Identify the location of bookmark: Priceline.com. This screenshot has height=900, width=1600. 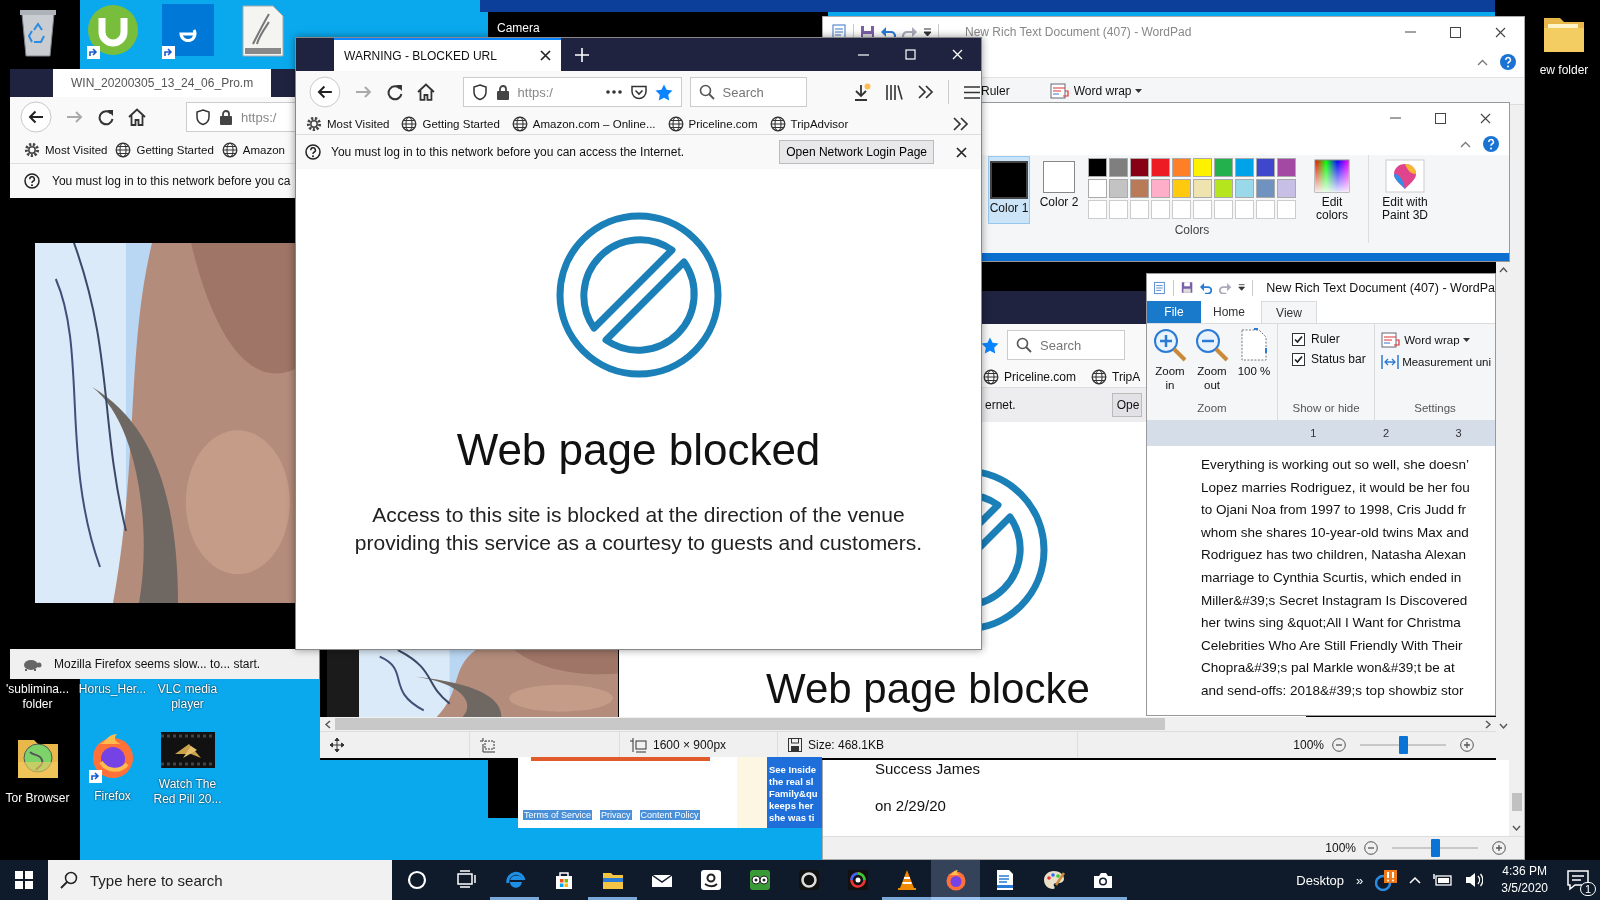
(723, 123).